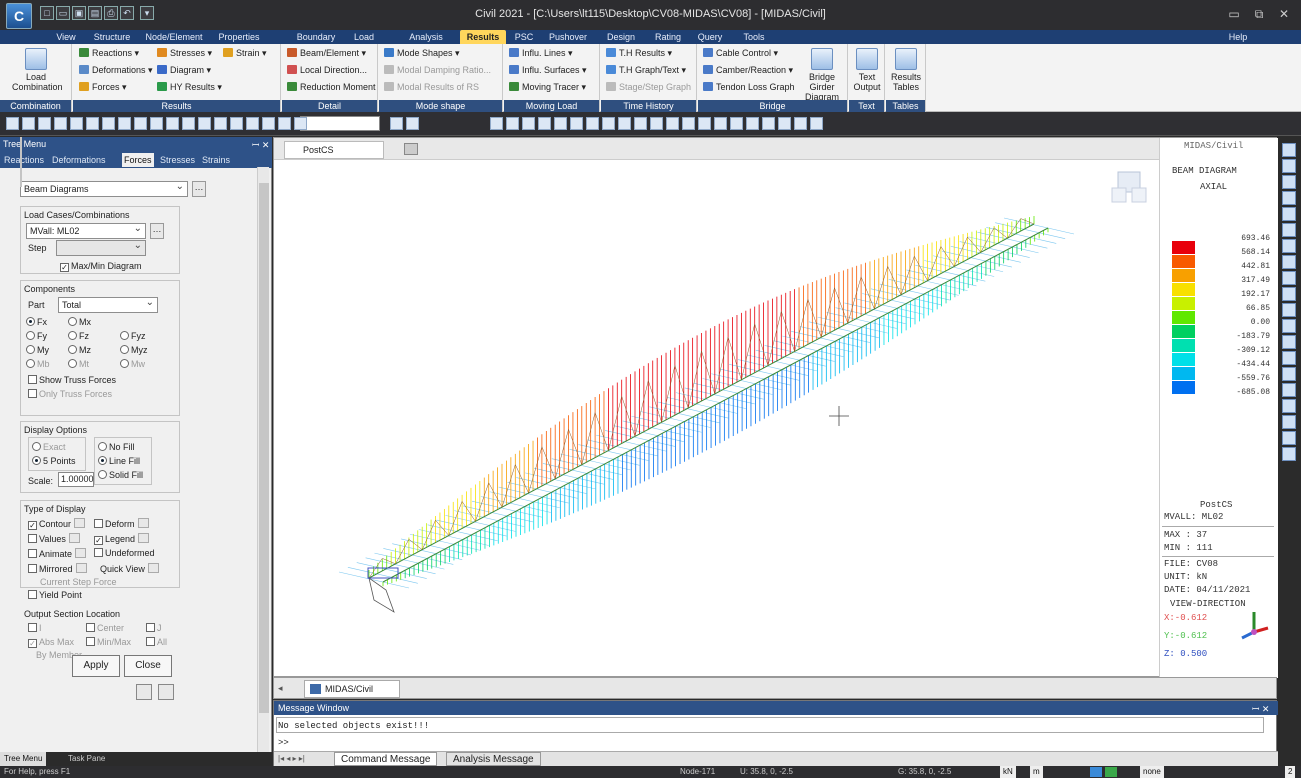  What do you see at coordinates (38, 364) in the screenshot?
I see `radio-mb: Mb` at bounding box center [38, 364].